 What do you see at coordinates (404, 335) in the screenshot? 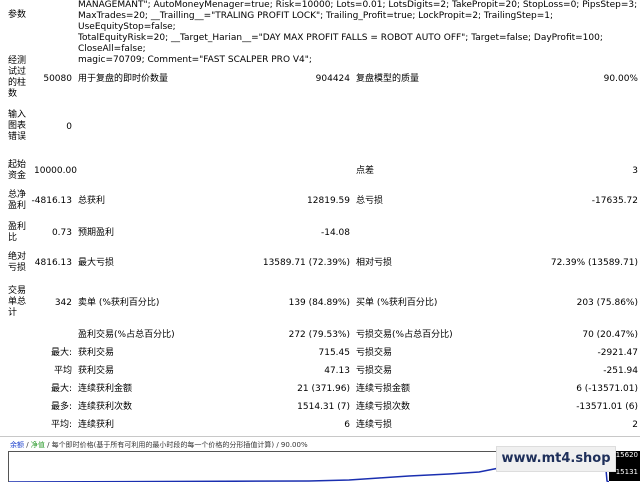
I see `loss-trades-label: 亏损交易(%占总百分比)` at bounding box center [404, 335].